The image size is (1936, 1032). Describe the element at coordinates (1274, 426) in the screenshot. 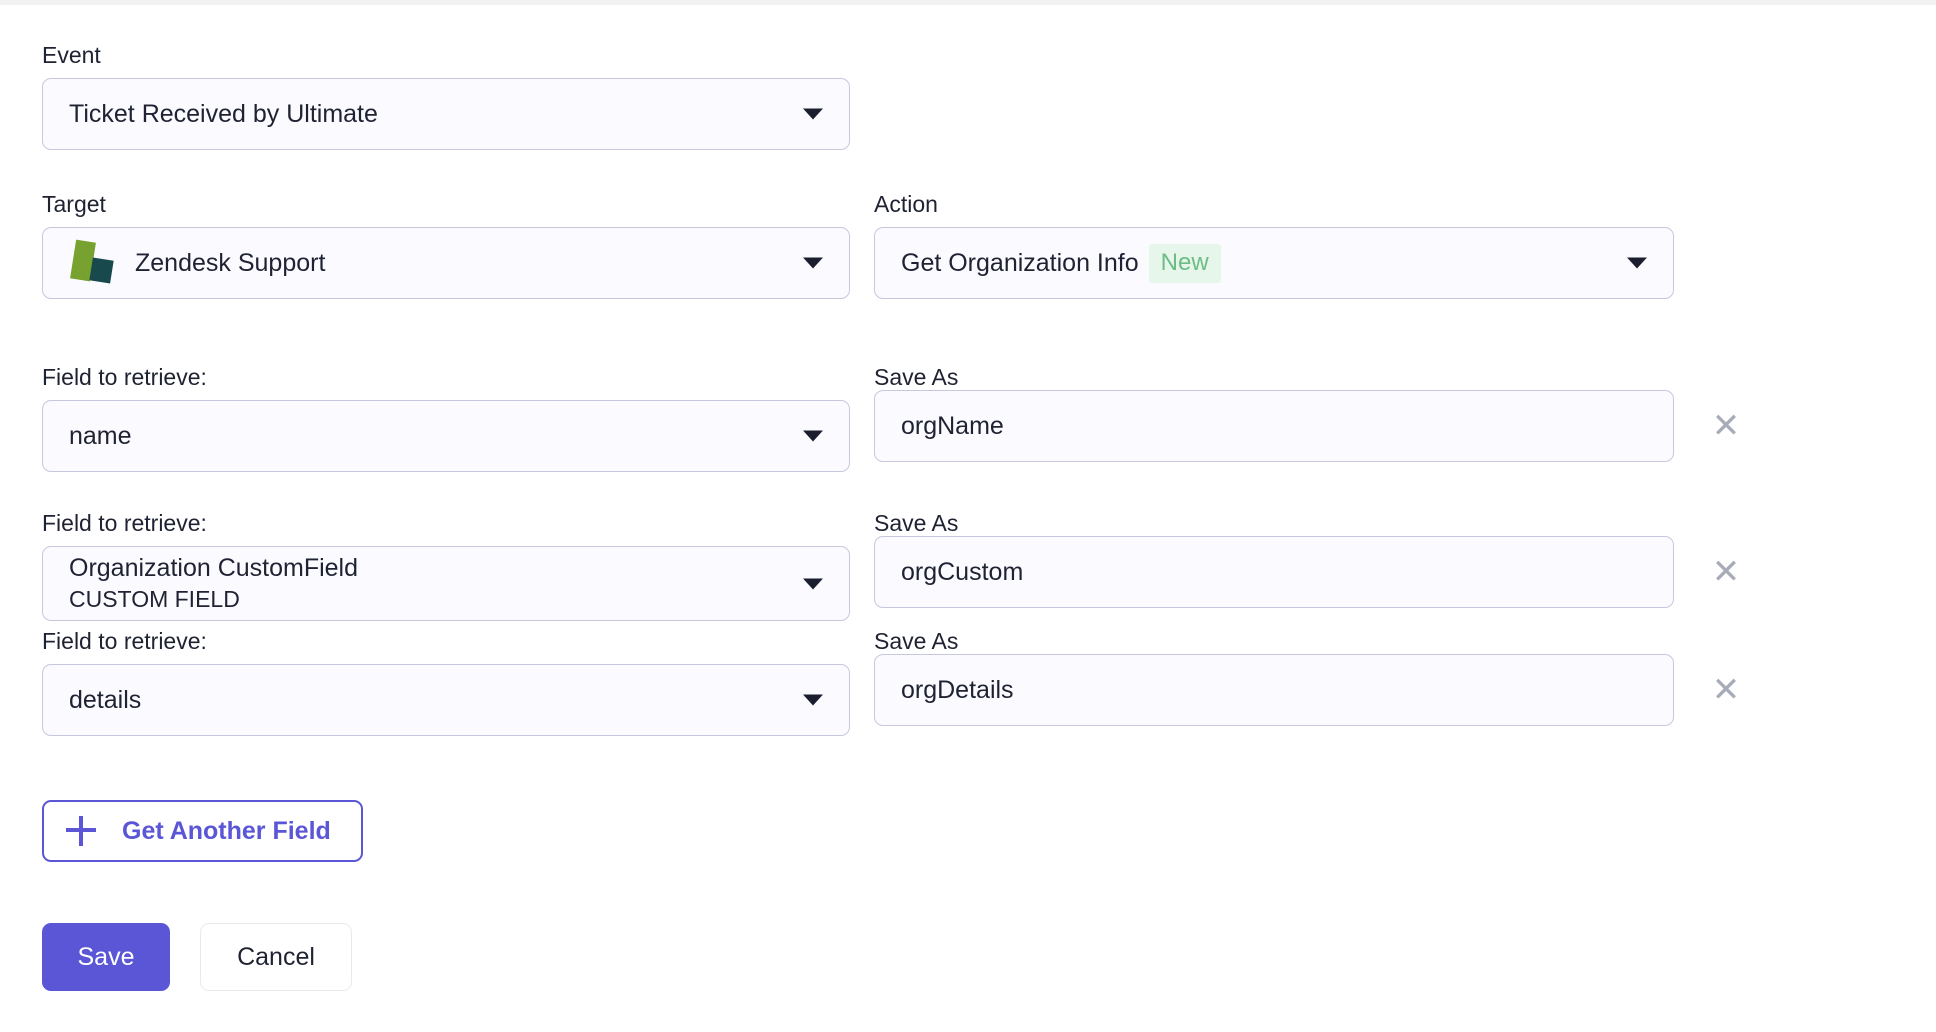

I see `save-as-input: orgName` at that location.